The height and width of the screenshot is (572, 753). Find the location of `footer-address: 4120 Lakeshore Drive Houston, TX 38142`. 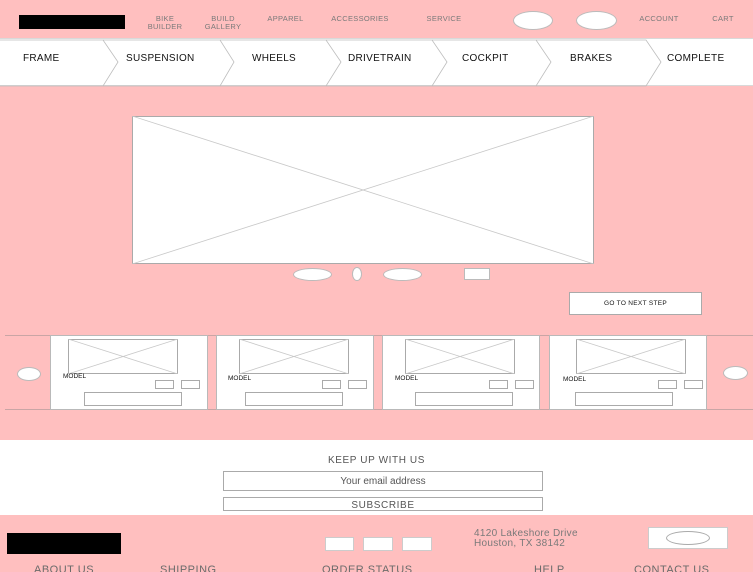

footer-address: 4120 Lakeshore Drive Houston, TX 38142 is located at coordinates (526, 539).